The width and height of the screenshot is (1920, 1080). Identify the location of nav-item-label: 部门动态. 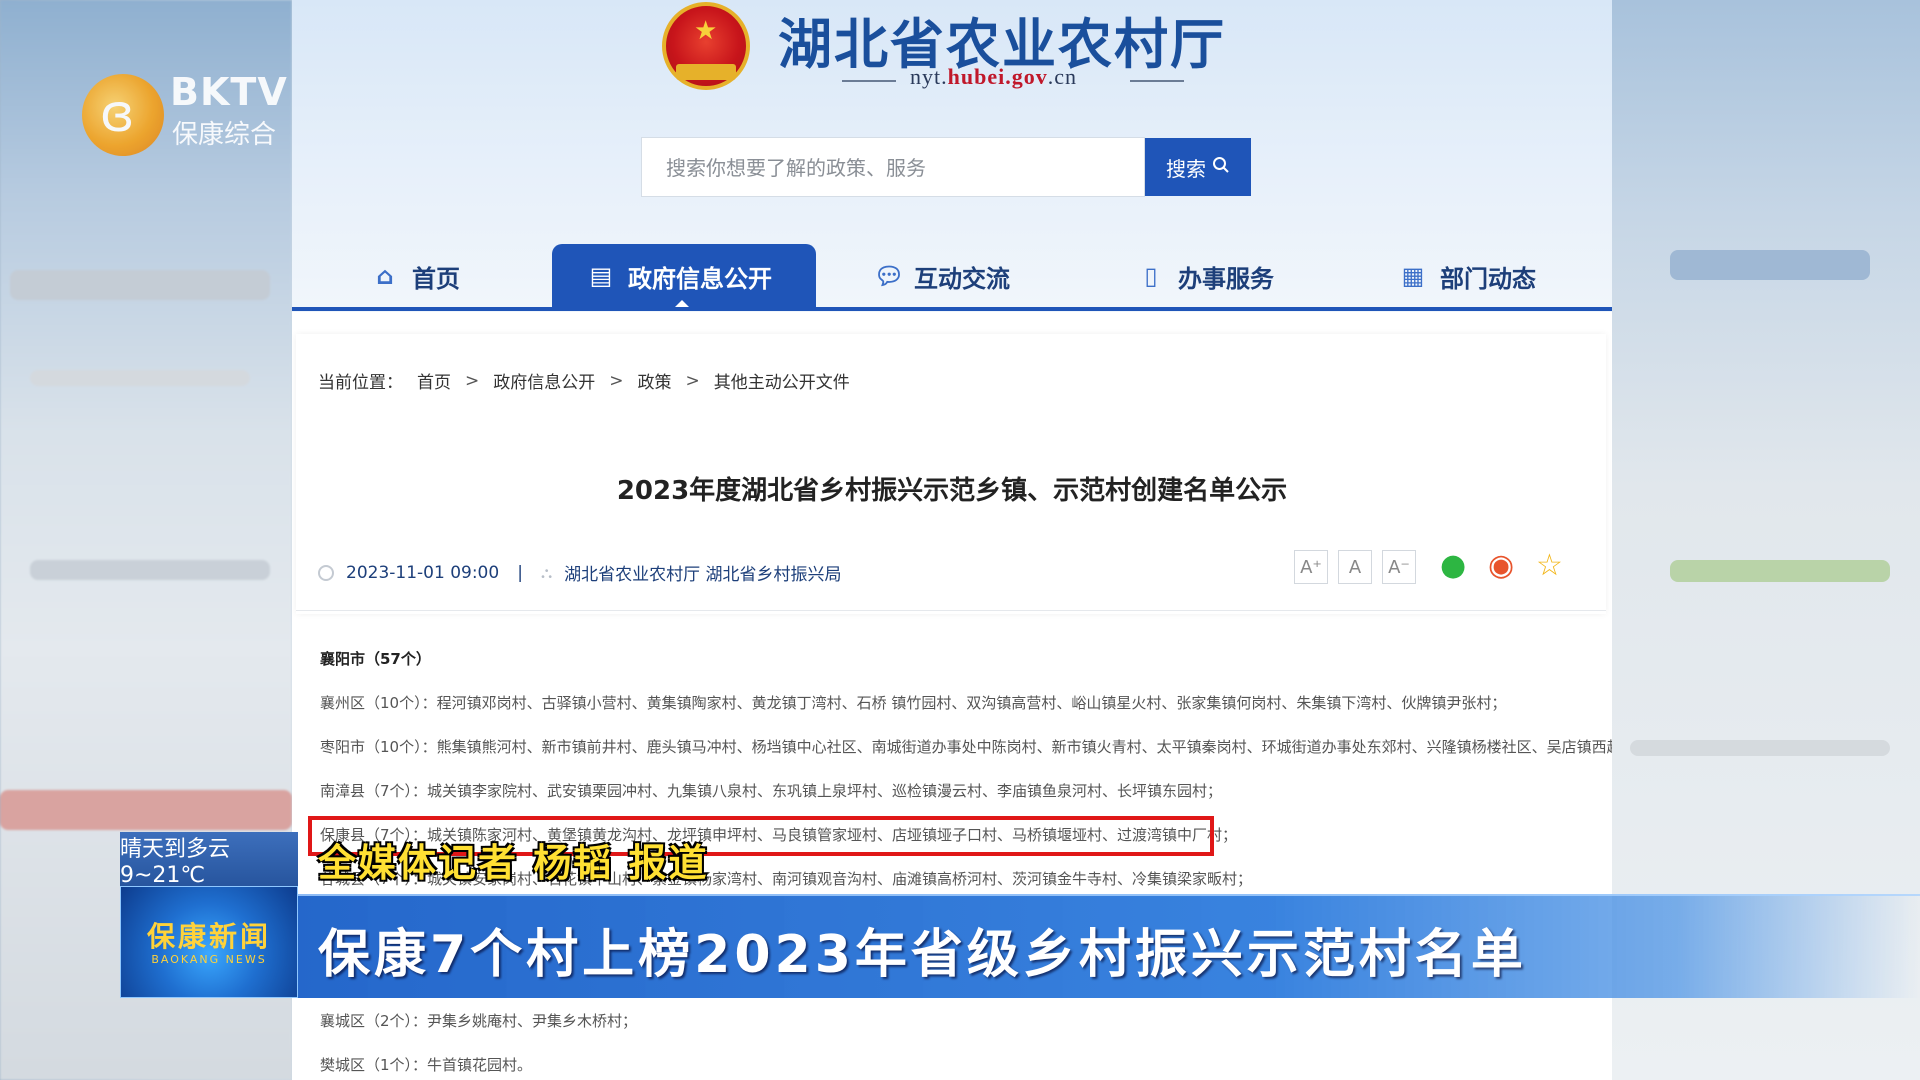
(1488, 278).